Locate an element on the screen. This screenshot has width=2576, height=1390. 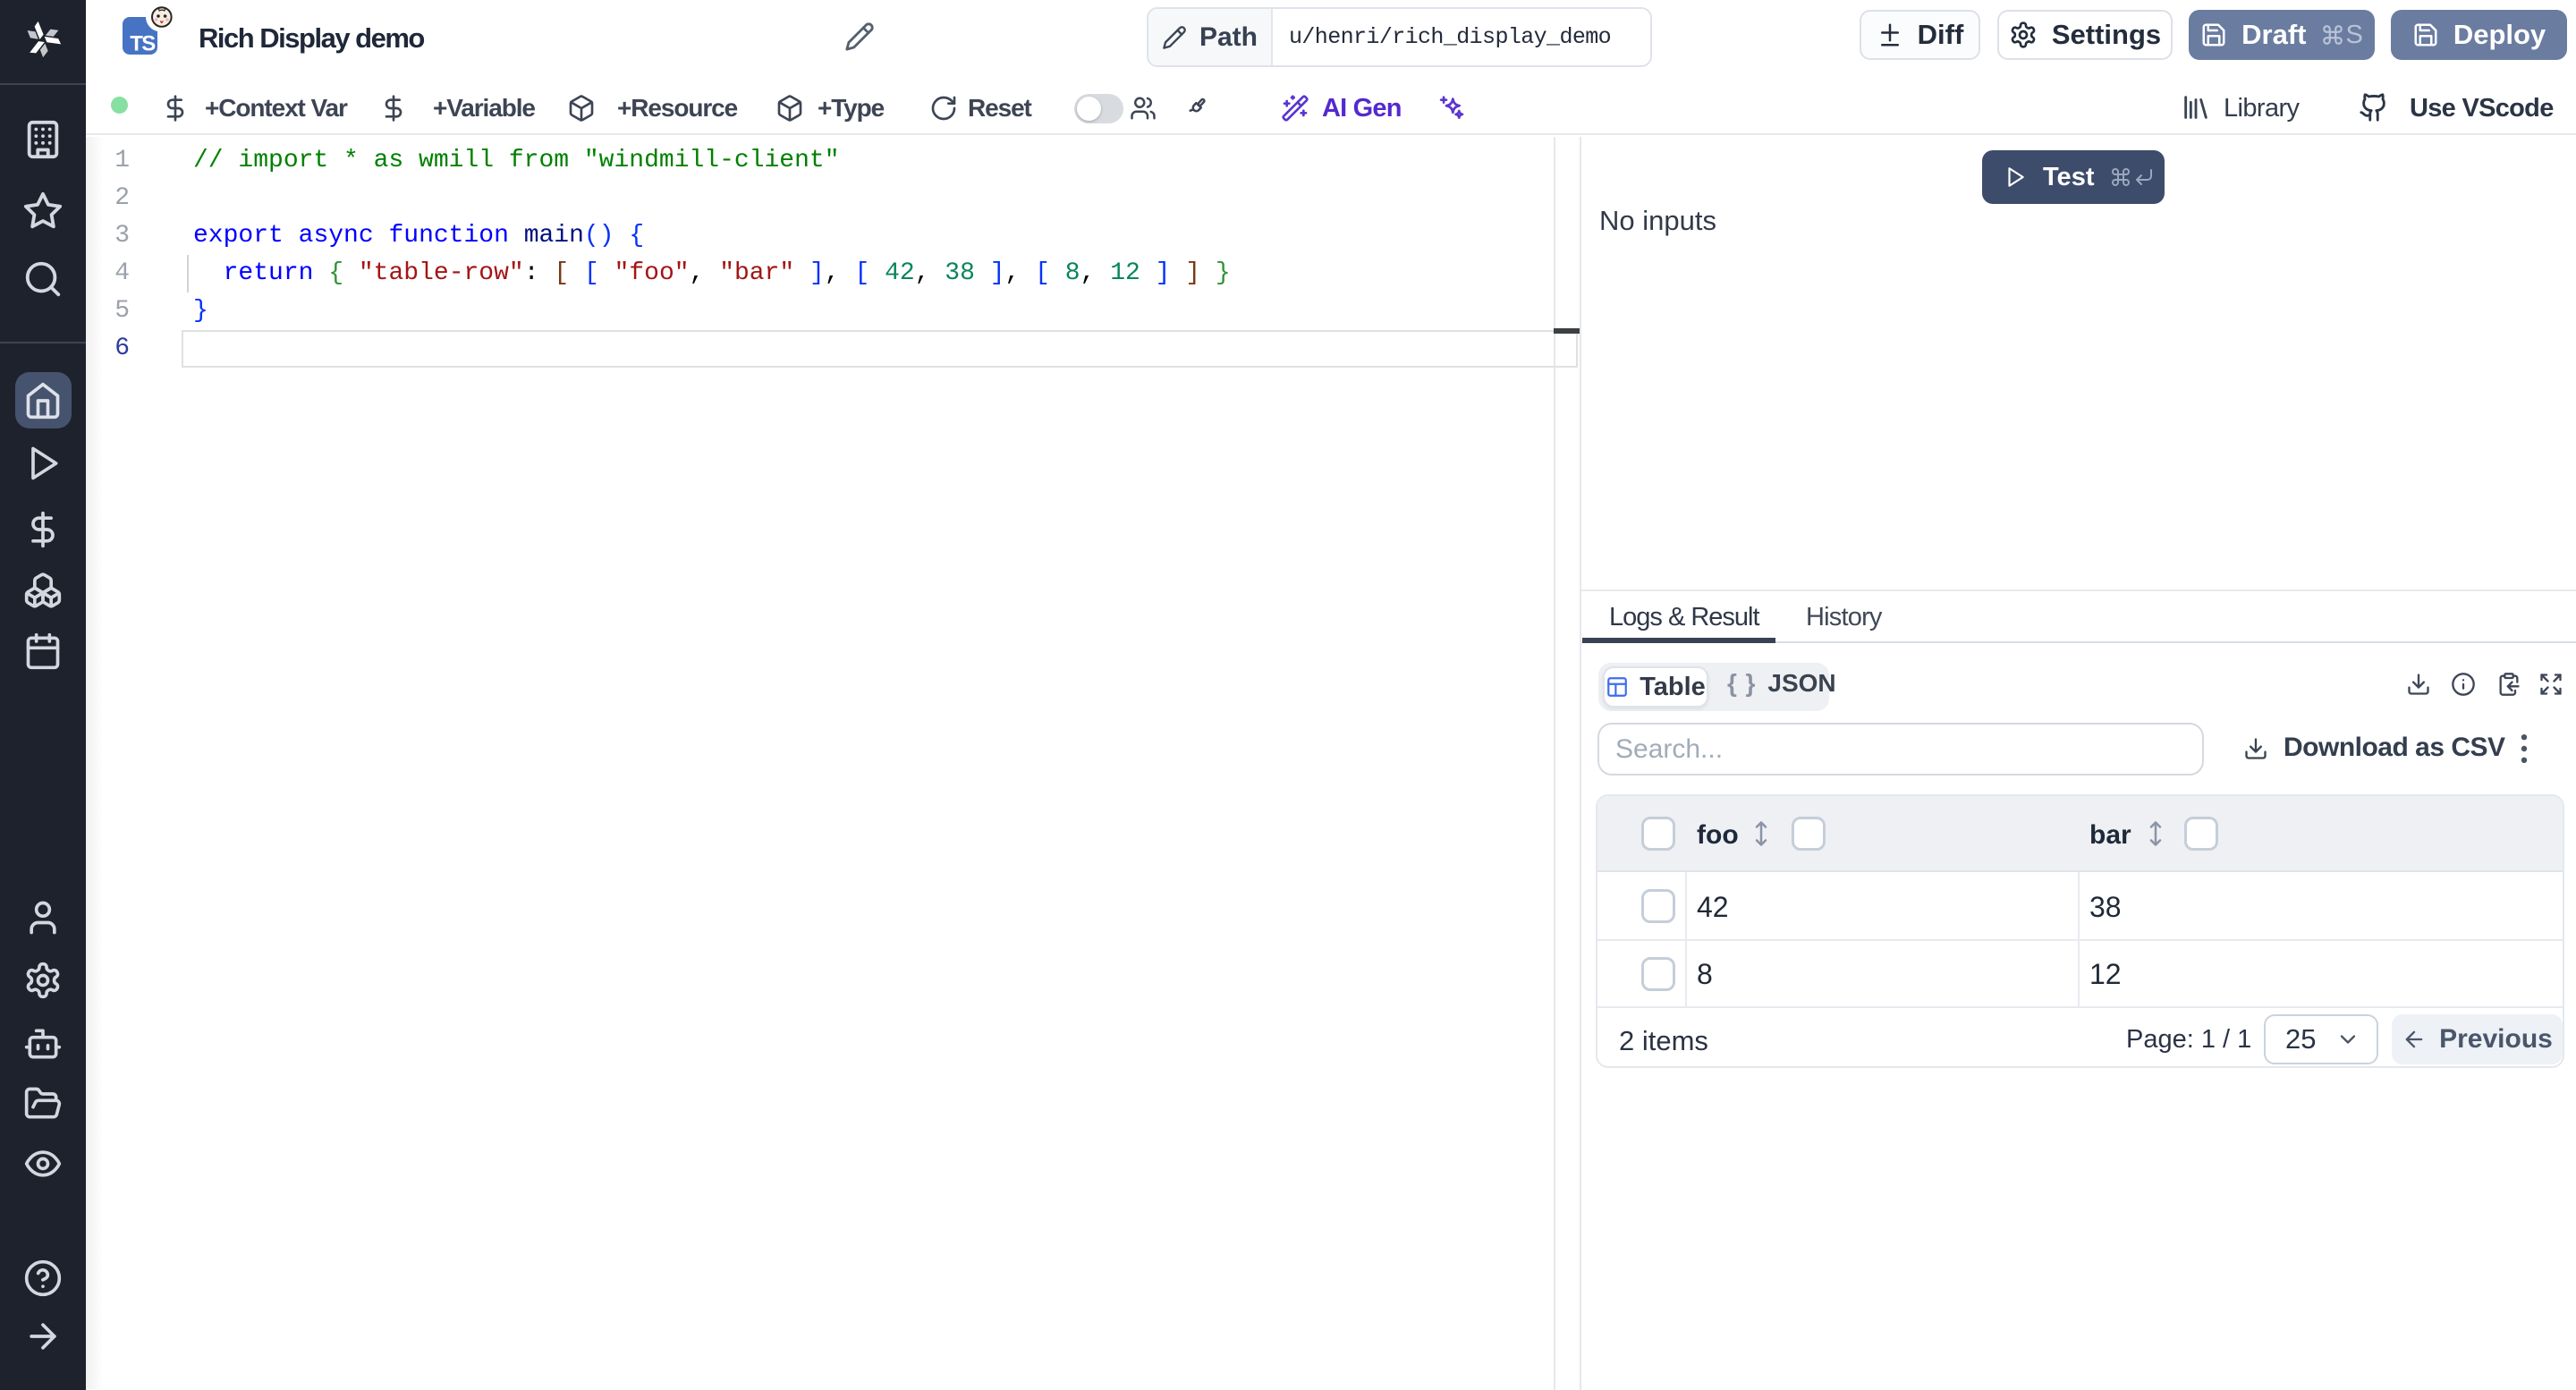
svg-text: TS is located at coordinates (143, 44).